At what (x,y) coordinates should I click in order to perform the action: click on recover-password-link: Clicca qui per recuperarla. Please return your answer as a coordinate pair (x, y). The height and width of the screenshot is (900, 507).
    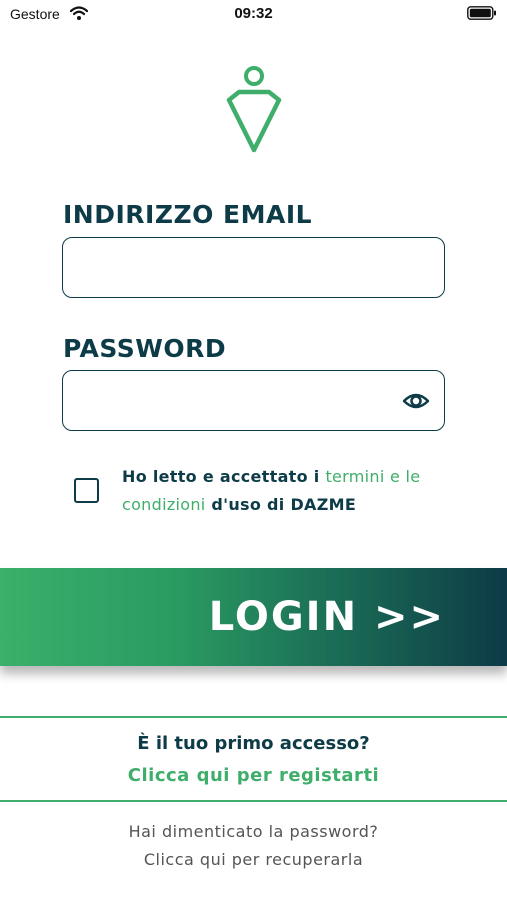
    Looking at the image, I should click on (253, 859).